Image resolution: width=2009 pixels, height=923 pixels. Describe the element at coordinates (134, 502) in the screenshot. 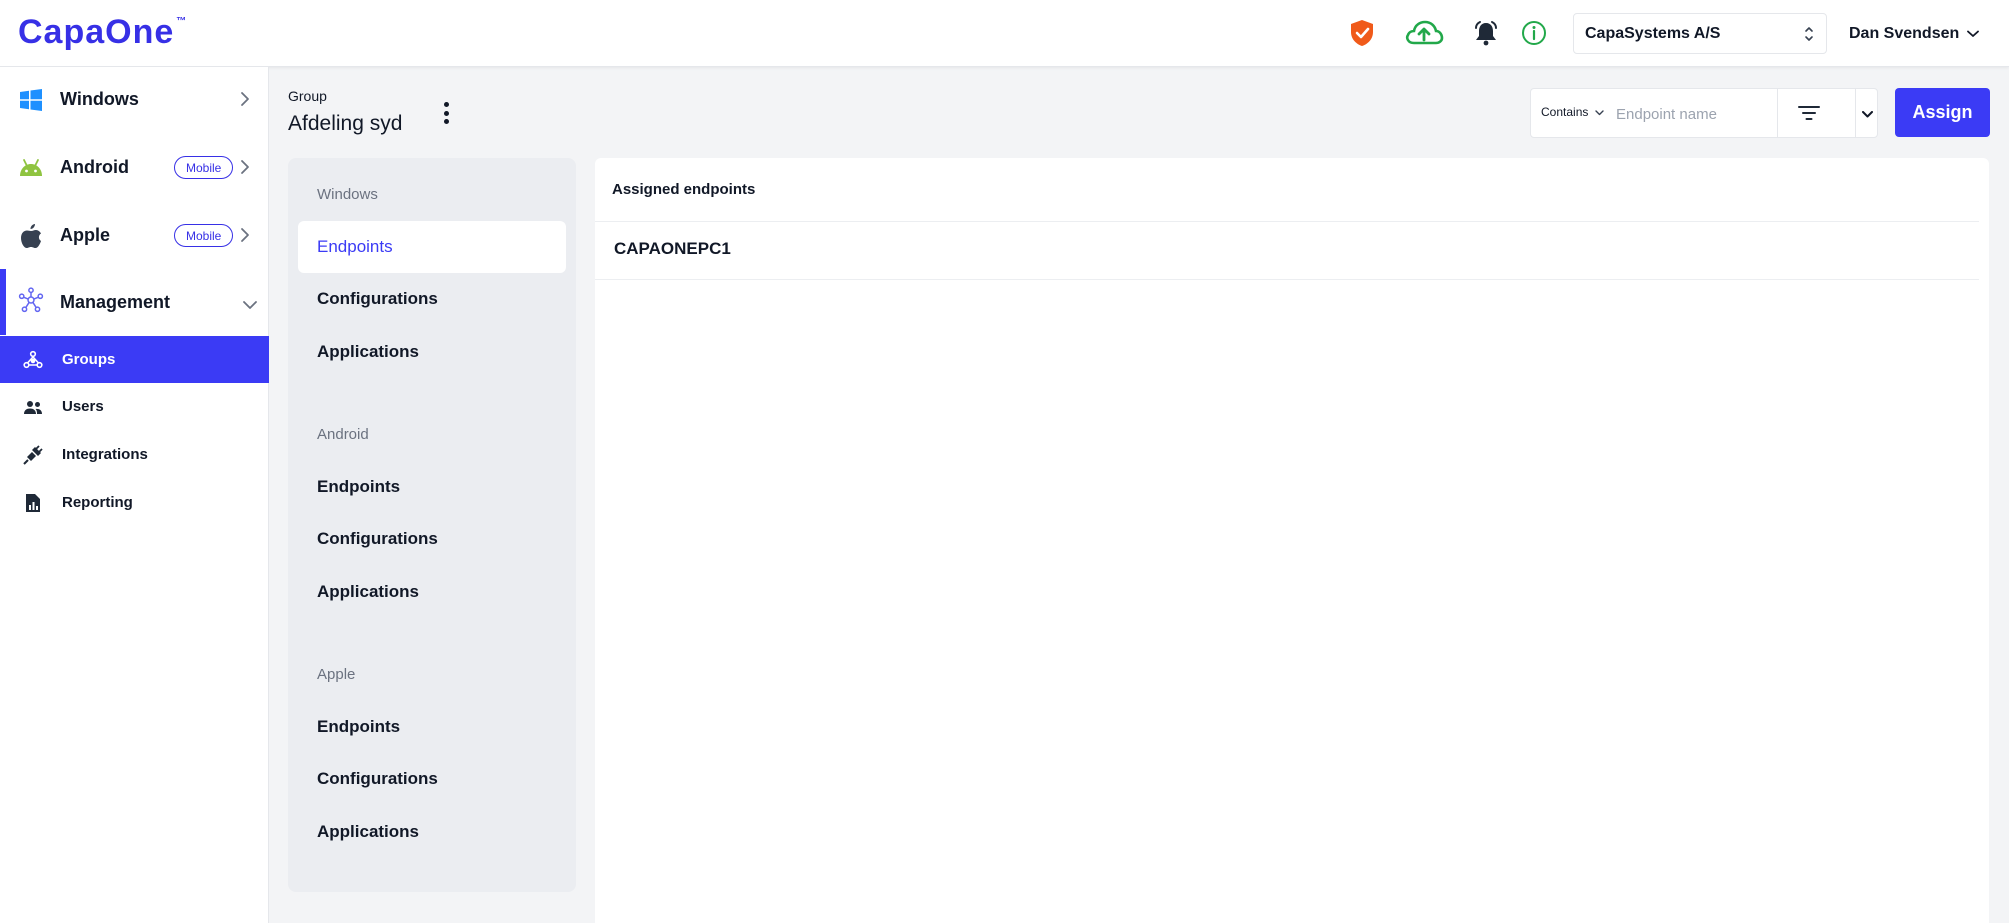

I see `sidebar-subitem-reporting: Reporting` at that location.